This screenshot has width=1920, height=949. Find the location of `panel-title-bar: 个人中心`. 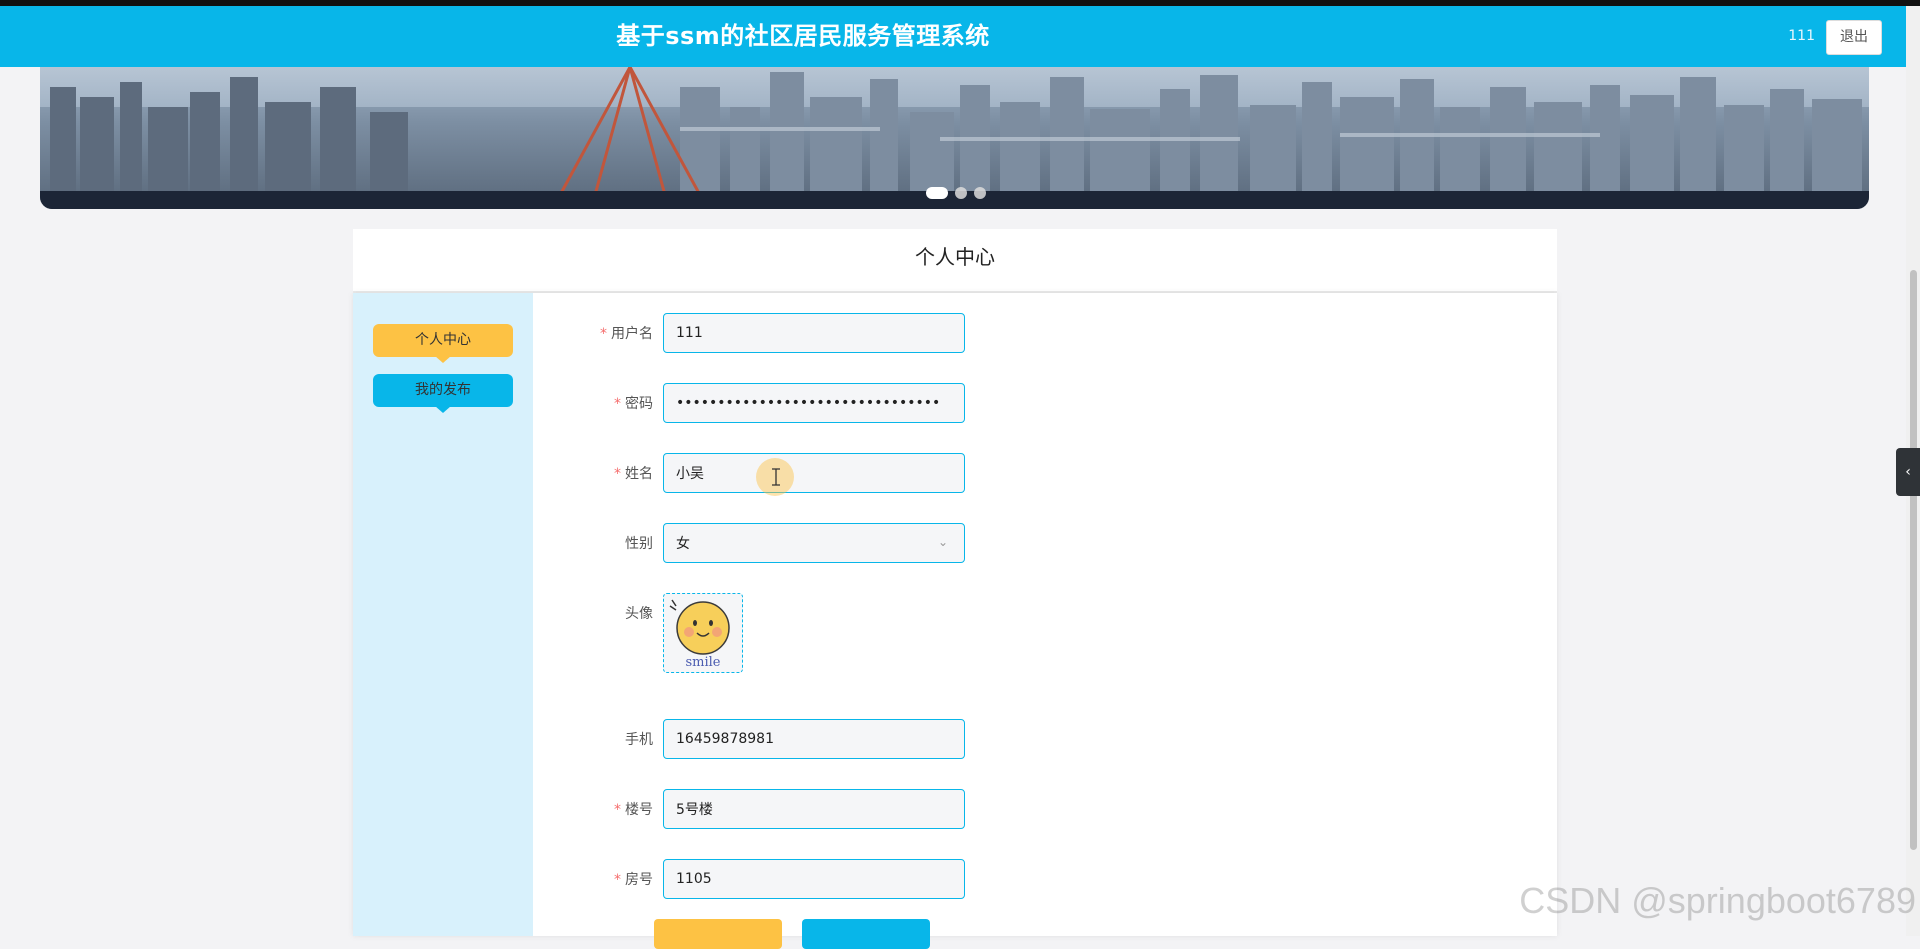

panel-title-bar: 个人中心 is located at coordinates (955, 261).